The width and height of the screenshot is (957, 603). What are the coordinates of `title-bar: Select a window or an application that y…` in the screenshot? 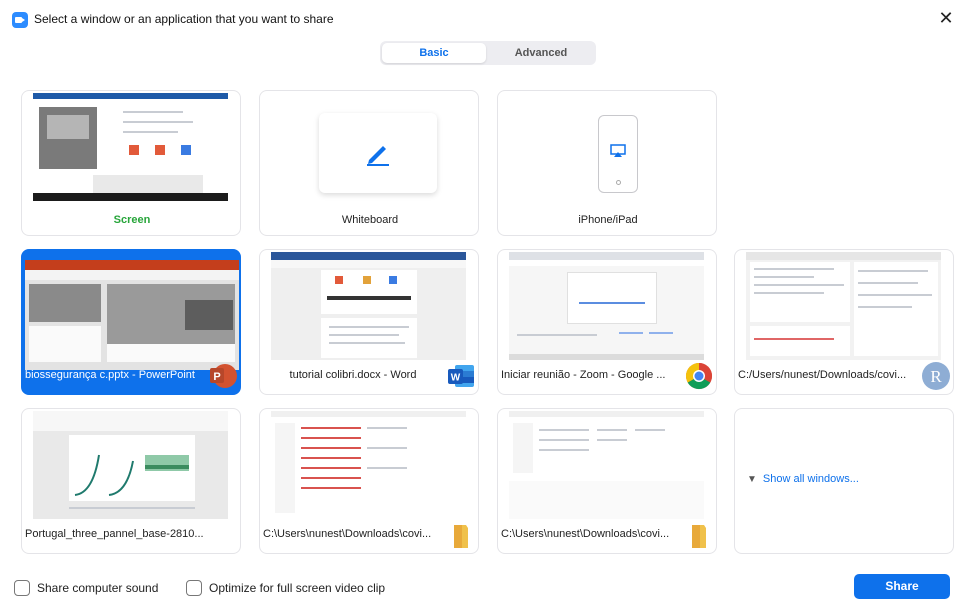 It's located at (478, 18).